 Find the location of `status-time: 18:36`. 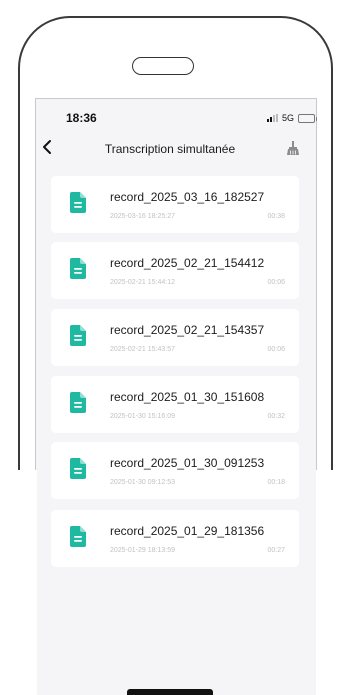

status-time: 18:36 is located at coordinates (81, 118).